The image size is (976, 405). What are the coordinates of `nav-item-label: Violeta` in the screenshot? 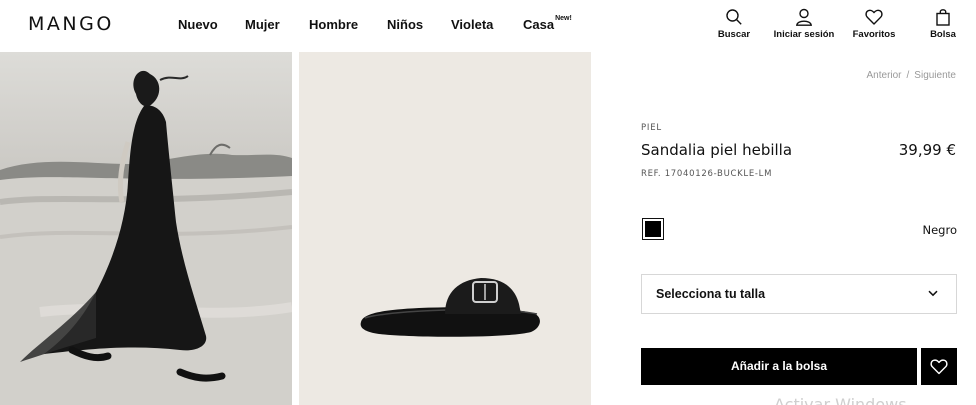 It's located at (472, 24).